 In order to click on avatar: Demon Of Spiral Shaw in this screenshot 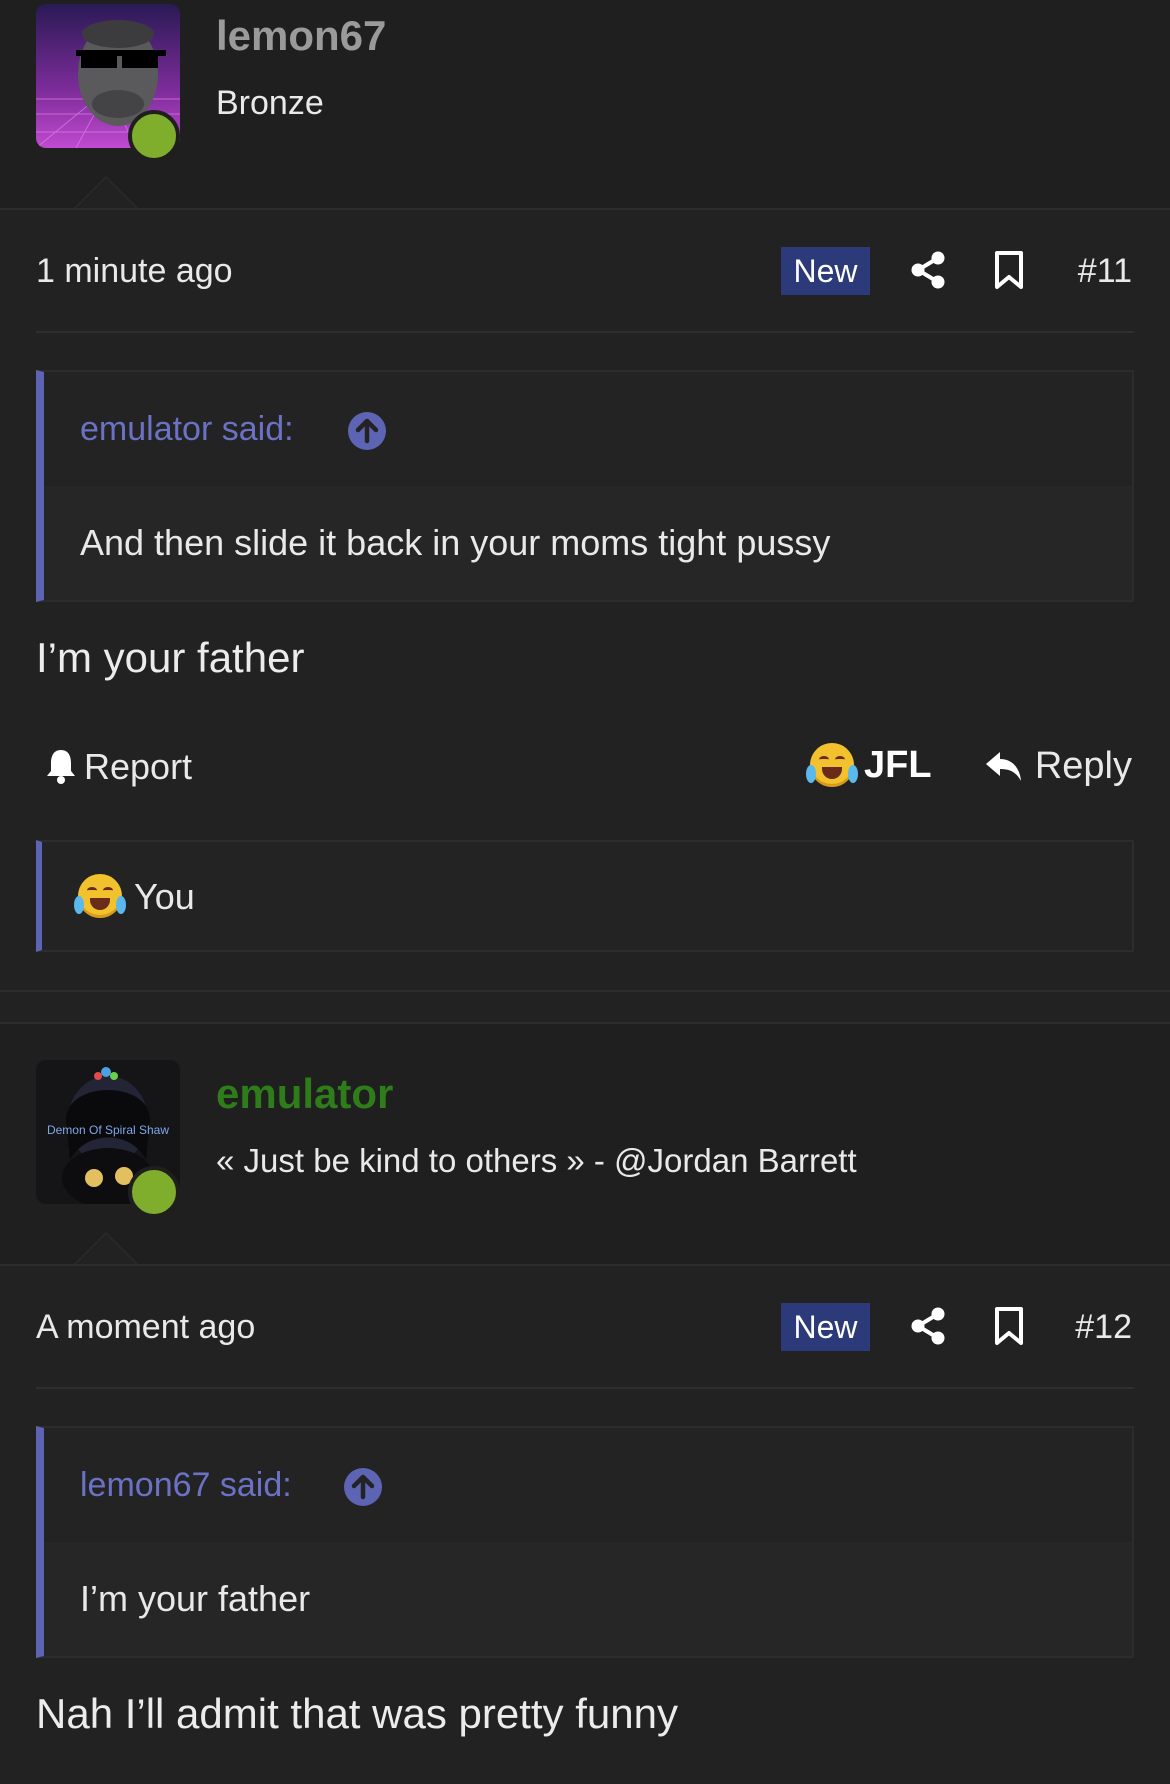, I will do `click(108, 1139)`.